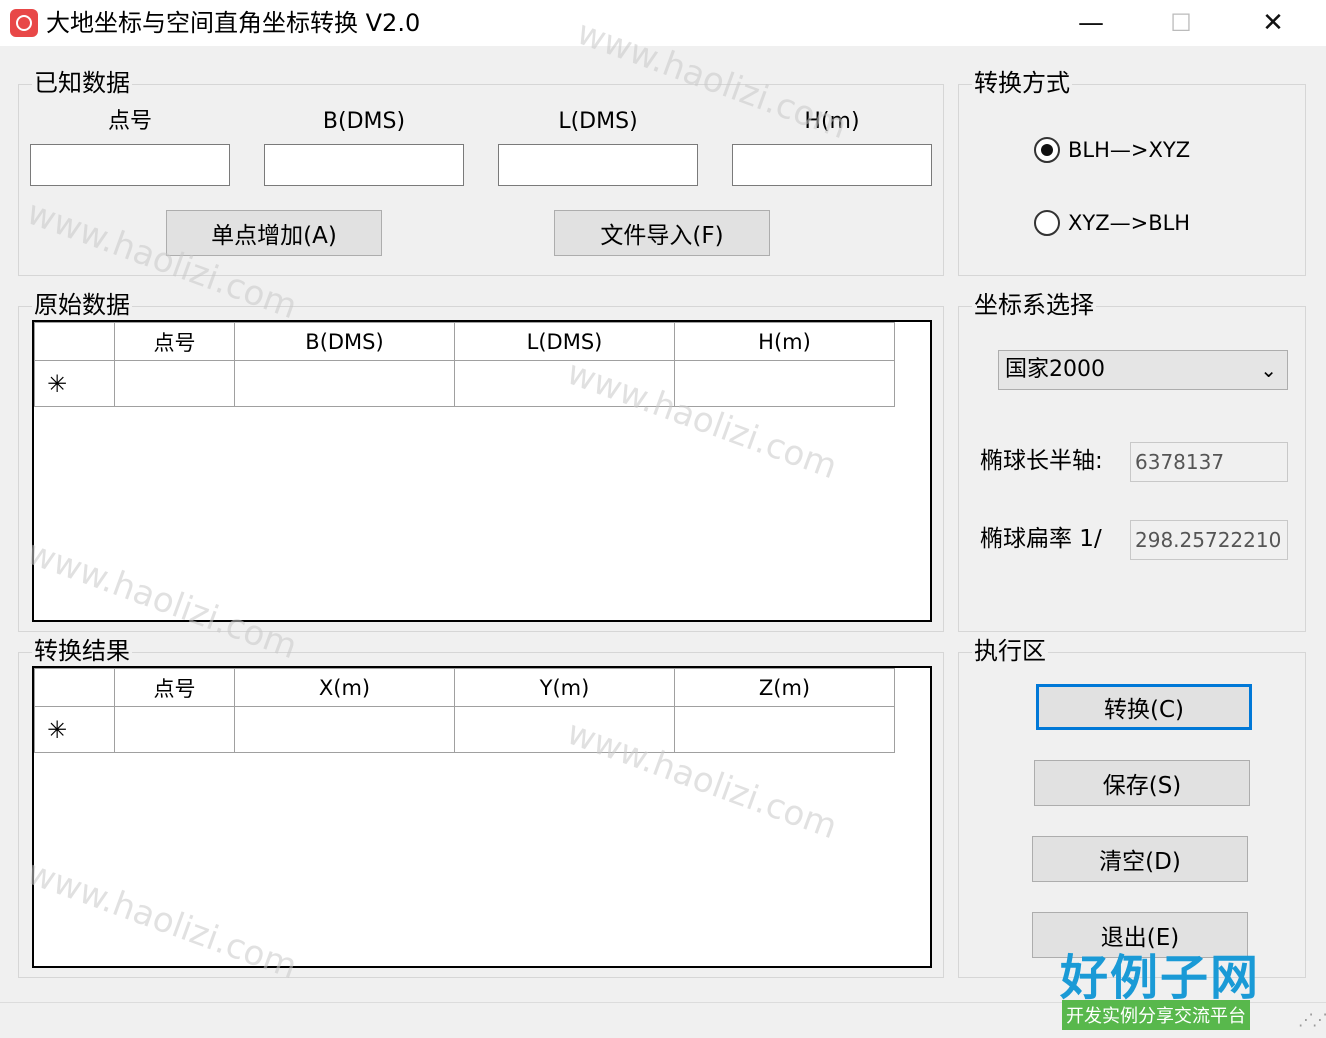 The width and height of the screenshot is (1326, 1038). I want to click on radio-blh-xyz, so click(1047, 150).